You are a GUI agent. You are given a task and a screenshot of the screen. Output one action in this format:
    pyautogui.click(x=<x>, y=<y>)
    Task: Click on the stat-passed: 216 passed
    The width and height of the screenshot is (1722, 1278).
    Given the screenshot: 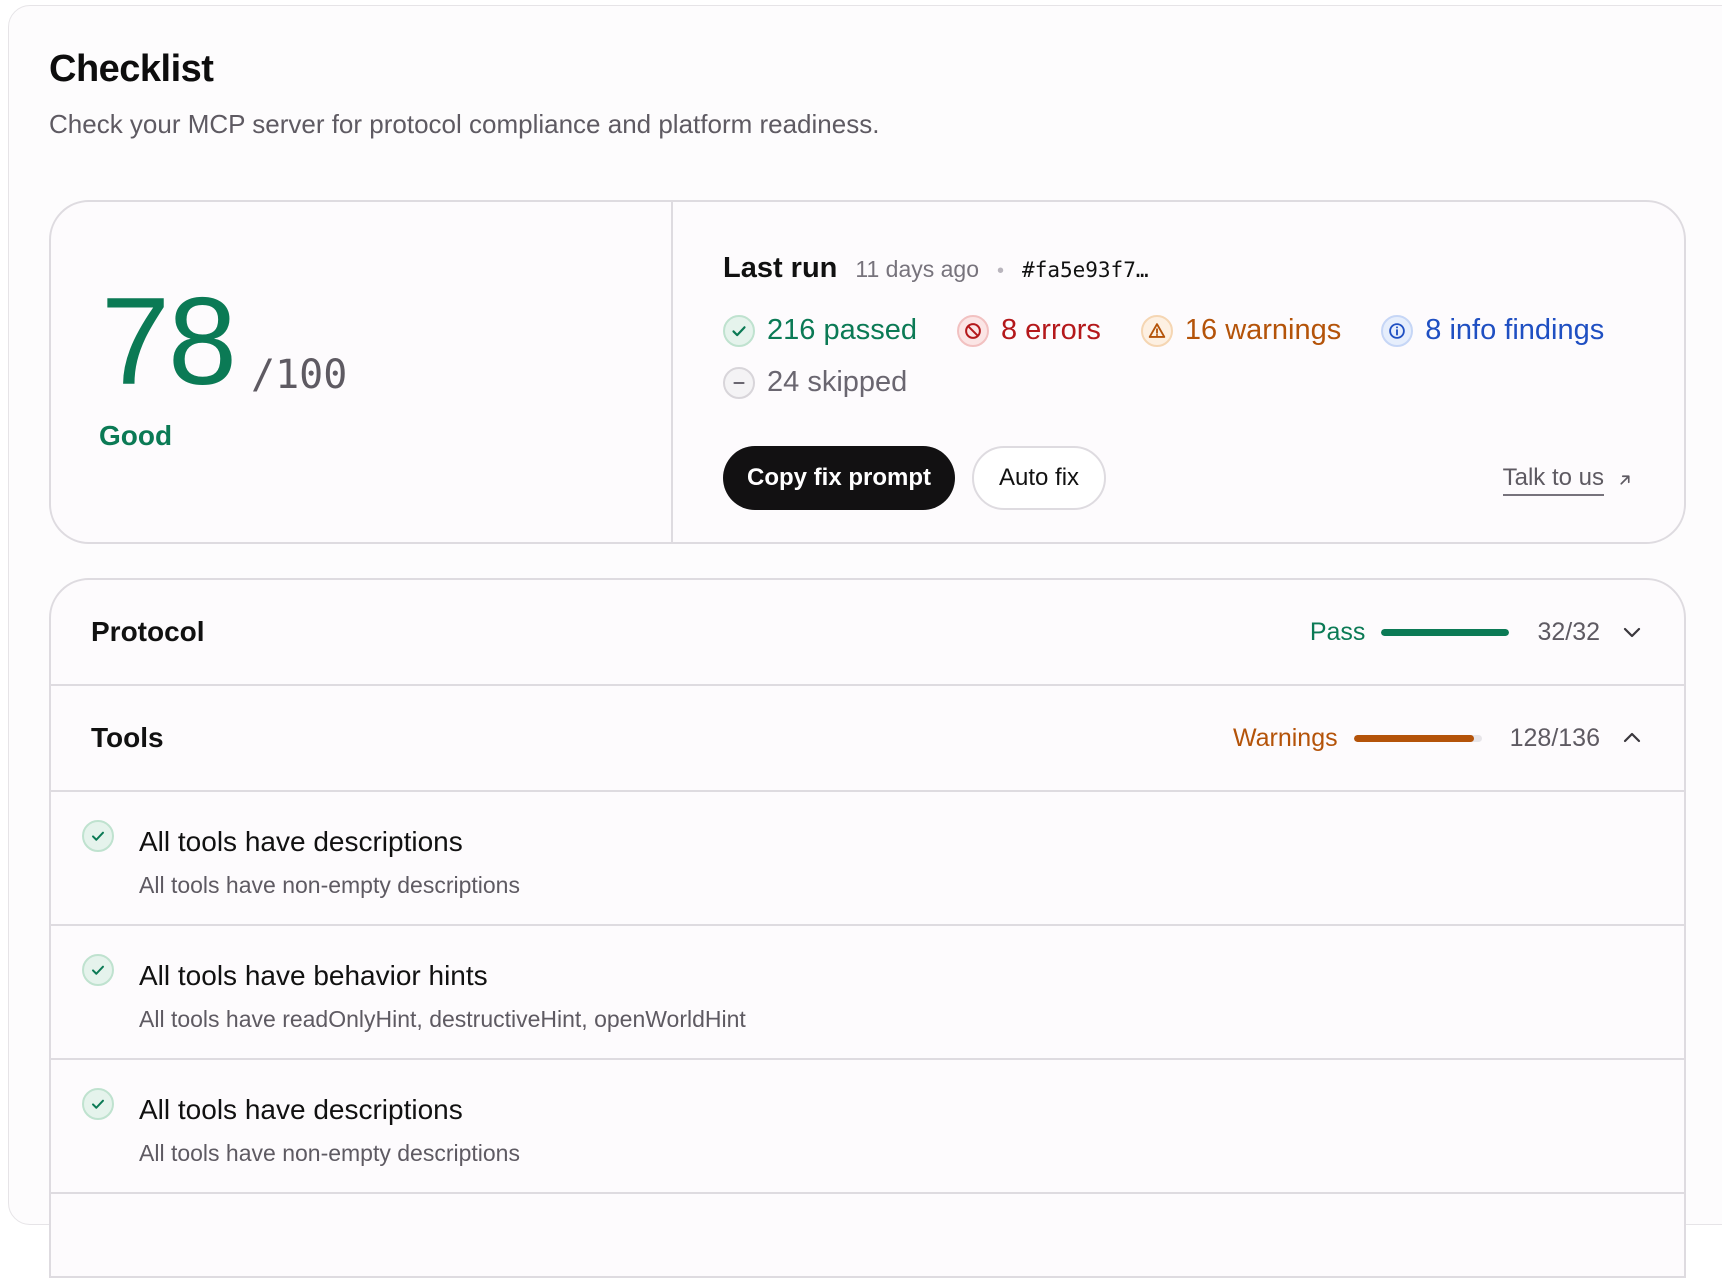 What is the action you would take?
    pyautogui.click(x=820, y=330)
    